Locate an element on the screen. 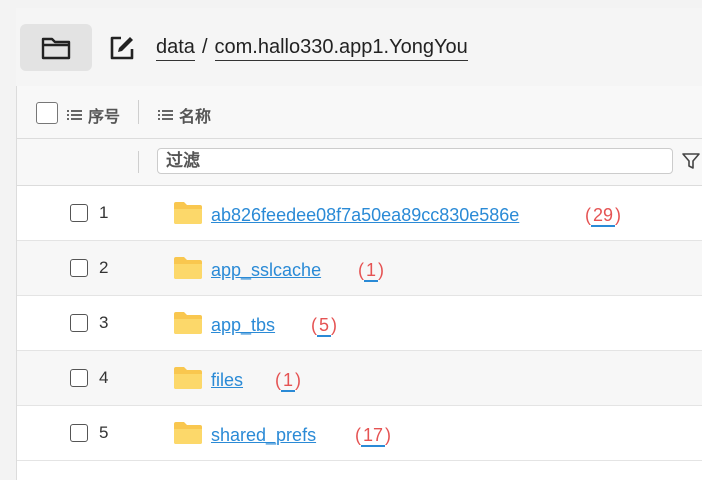 The width and height of the screenshot is (702, 480). table-row: 1 ab826feedee08f7a50ea89cc830e586e (29) is located at coordinates (359, 213).